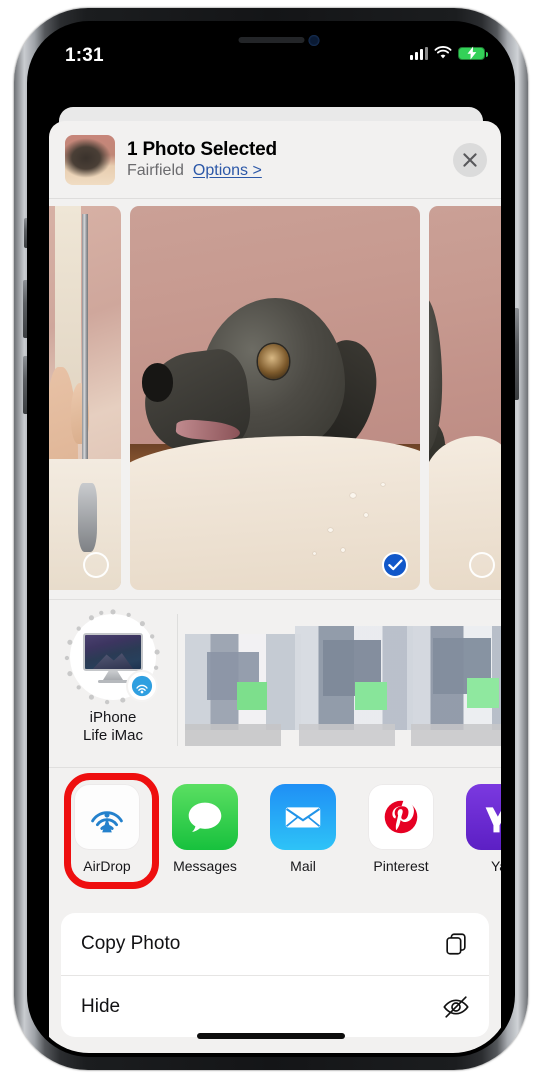 The width and height of the screenshot is (542, 1080). What do you see at coordinates (401, 817) in the screenshot?
I see `pinterest-icon` at bounding box center [401, 817].